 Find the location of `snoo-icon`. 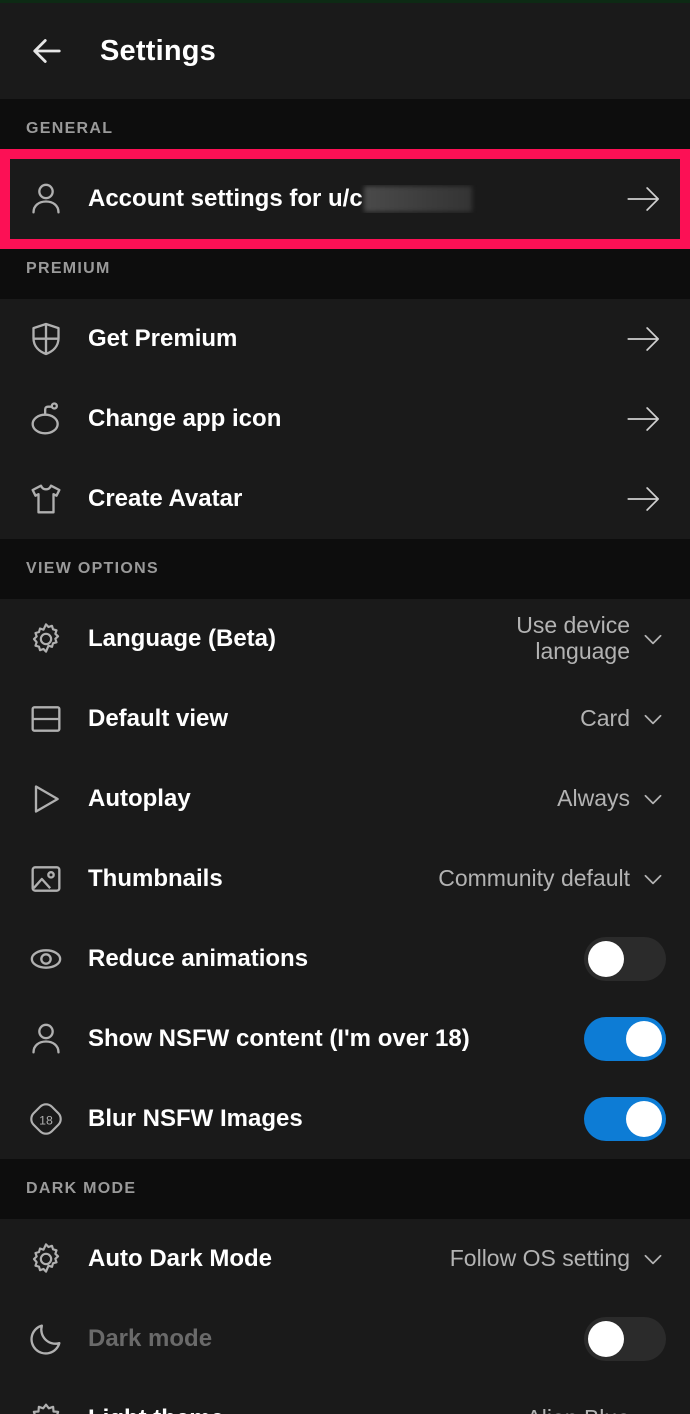

snoo-icon is located at coordinates (46, 419).